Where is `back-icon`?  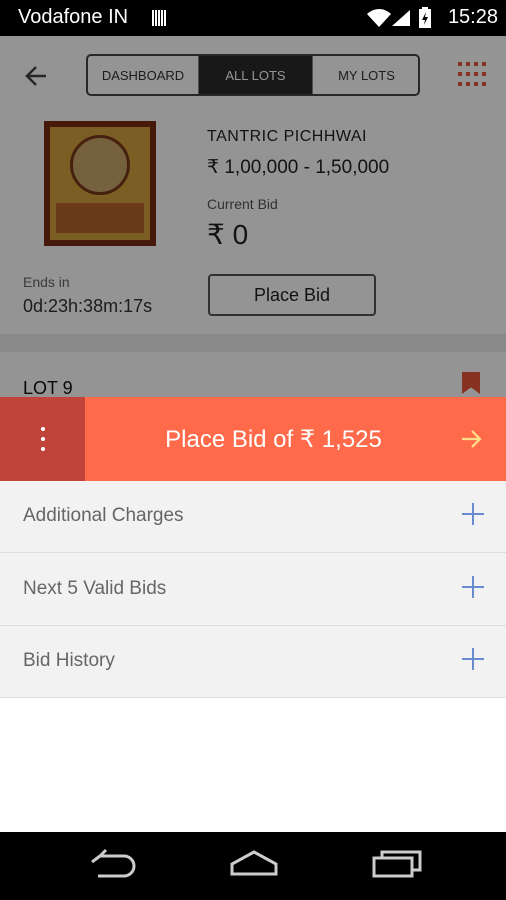
back-icon is located at coordinates (113, 863).